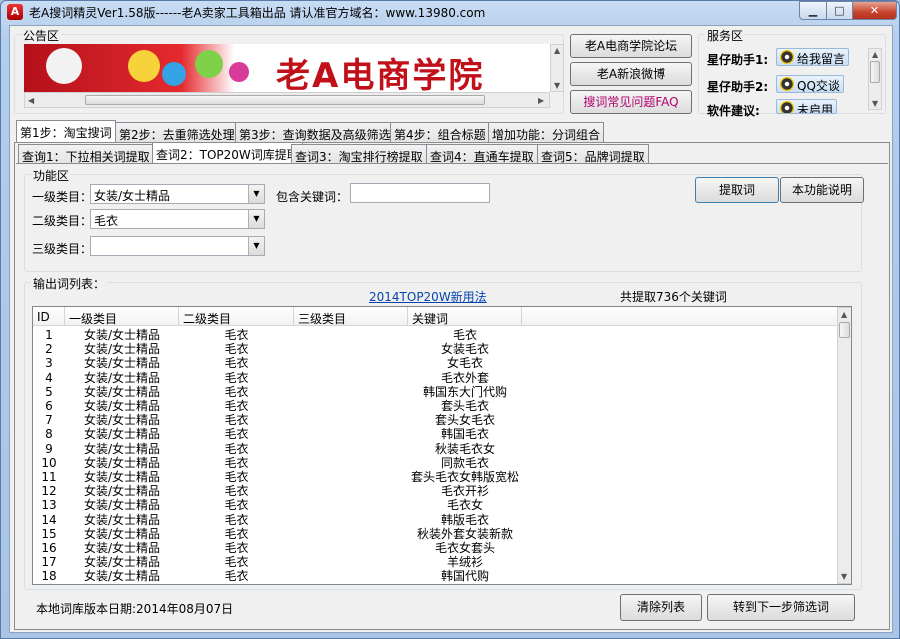 The width and height of the screenshot is (900, 639). Describe the element at coordinates (66, 131) in the screenshot. I see `tab-step1: 第1步：淘宝搜词` at that location.